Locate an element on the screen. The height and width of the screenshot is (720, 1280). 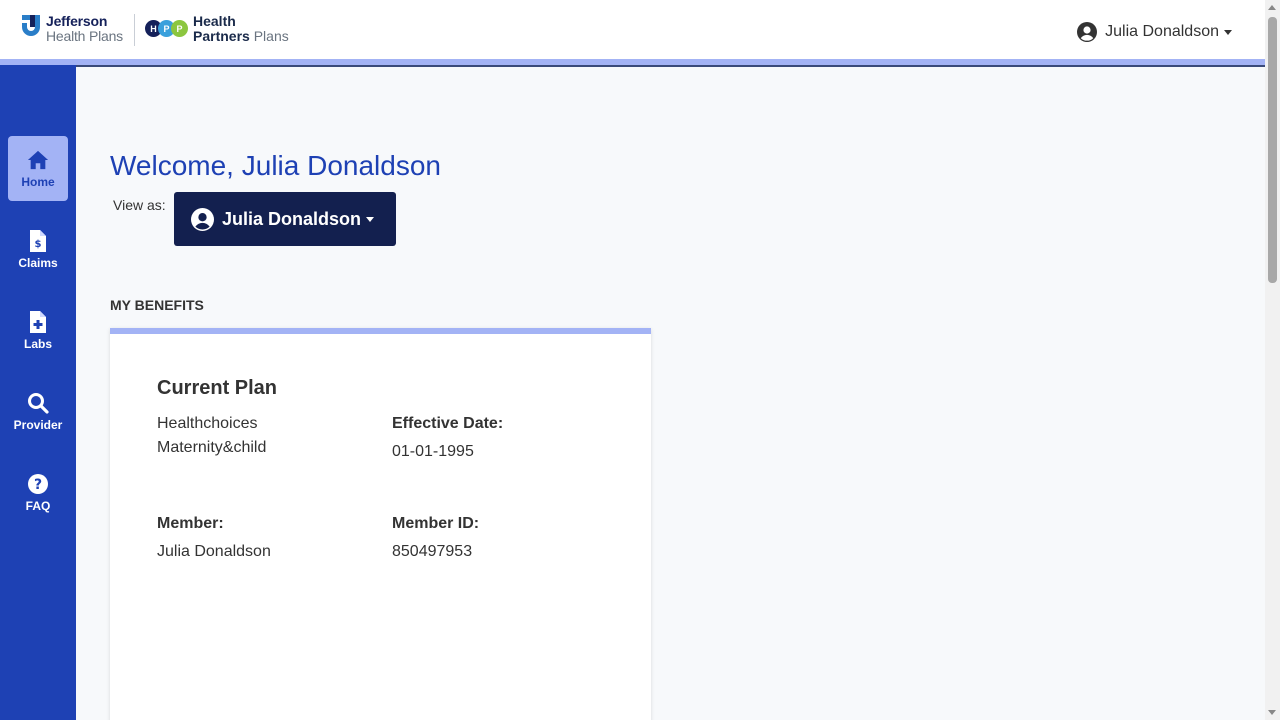
jefferson-logo-line1: Jefferson is located at coordinates (77, 21).